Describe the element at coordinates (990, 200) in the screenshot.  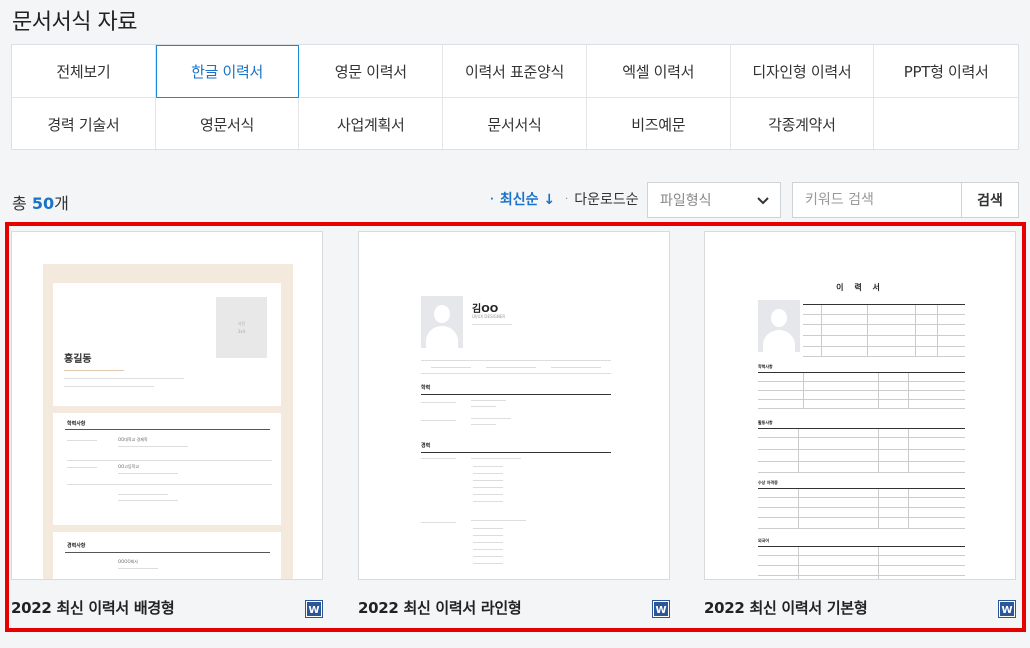
I see `search-button: 검색` at that location.